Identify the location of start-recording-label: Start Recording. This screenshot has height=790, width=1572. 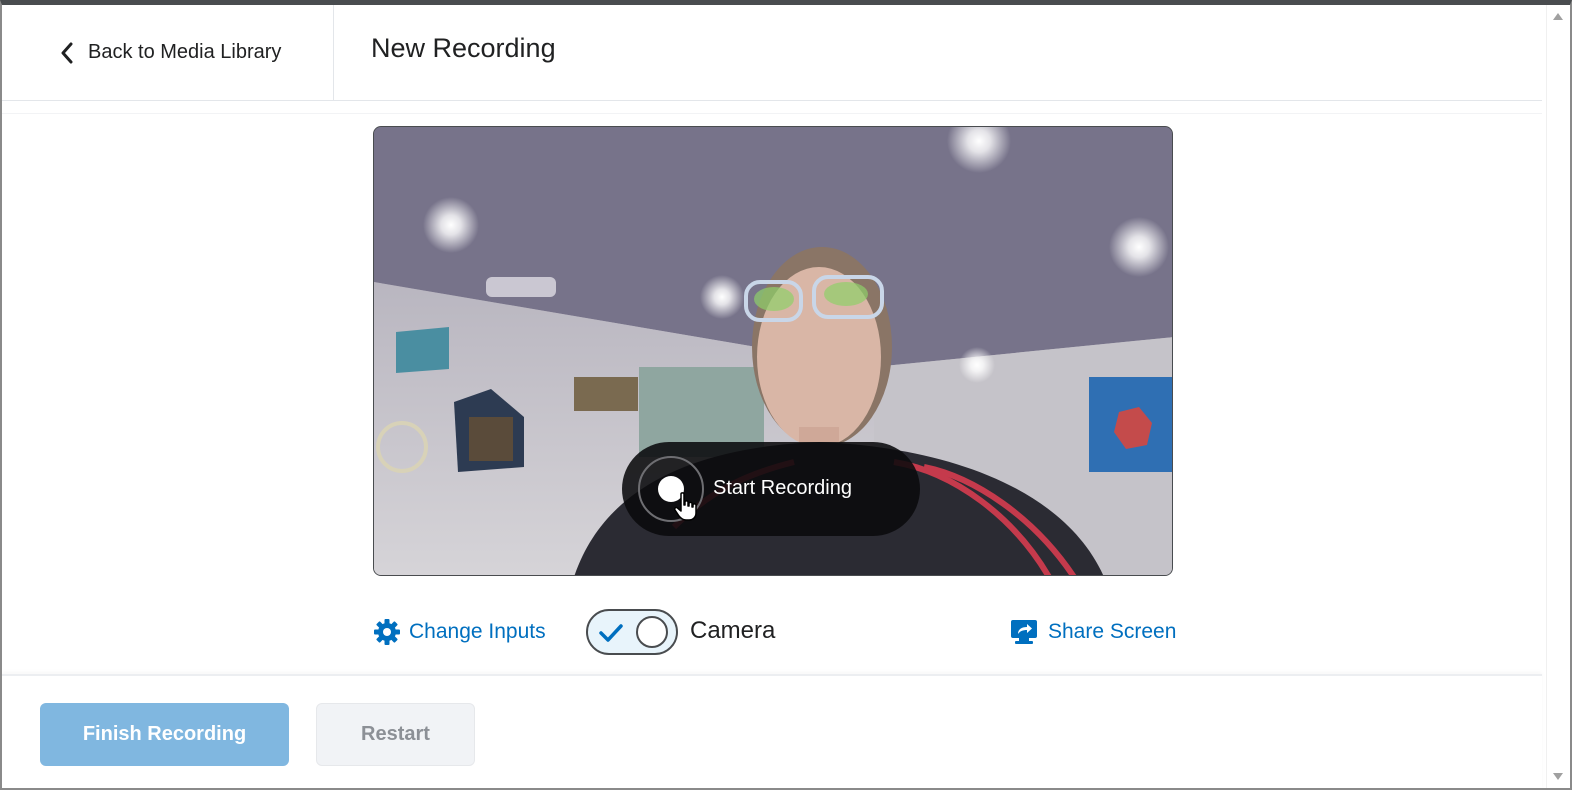
(782, 488).